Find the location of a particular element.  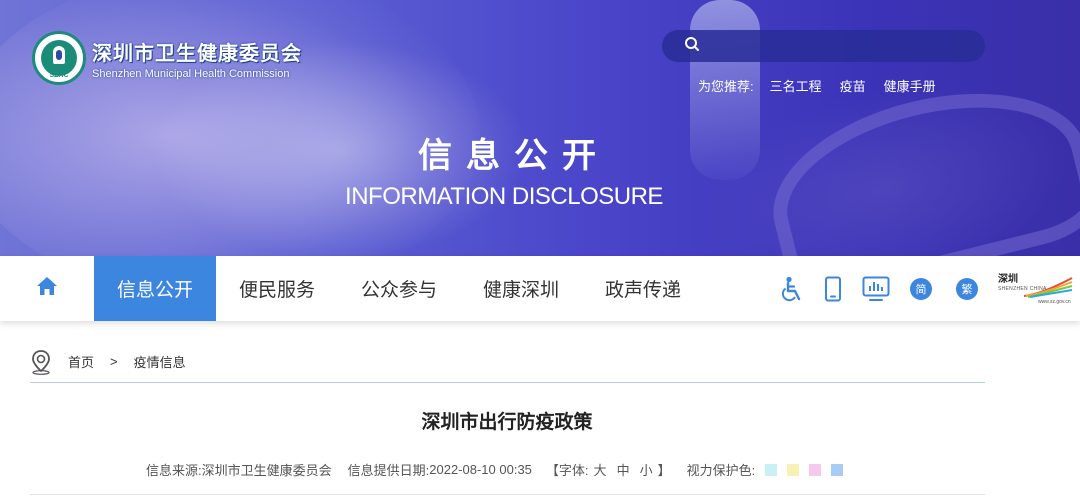

breadcrumb-current: 疫情信息 is located at coordinates (160, 361).